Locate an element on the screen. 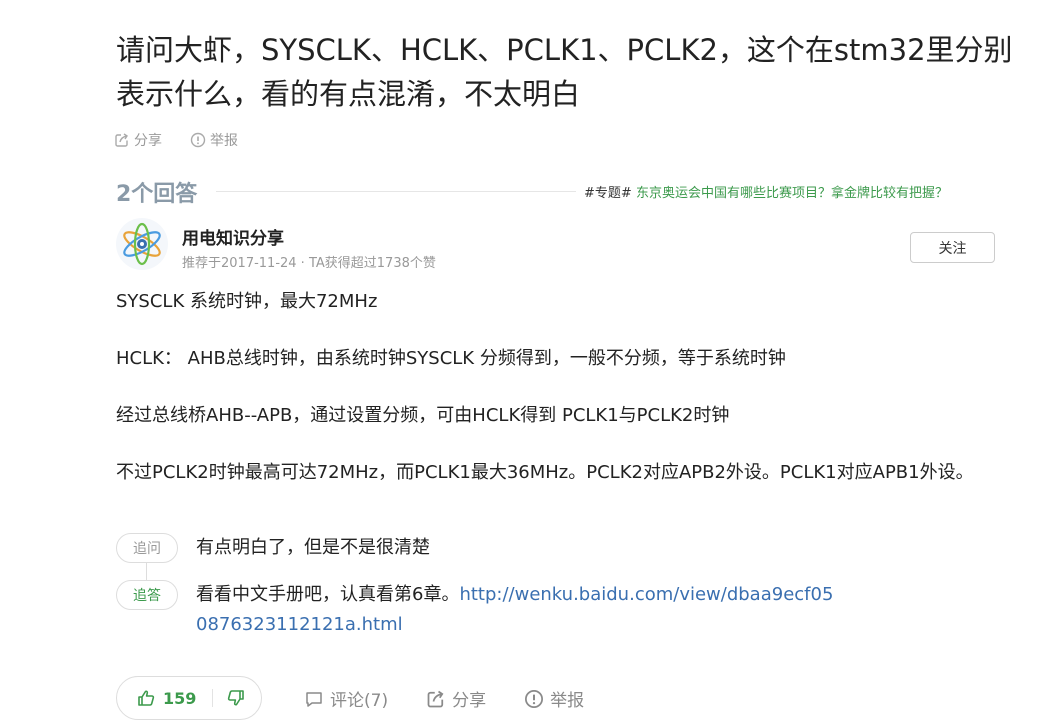 The image size is (1048, 720). question-report-button: 举报 is located at coordinates (214, 140).